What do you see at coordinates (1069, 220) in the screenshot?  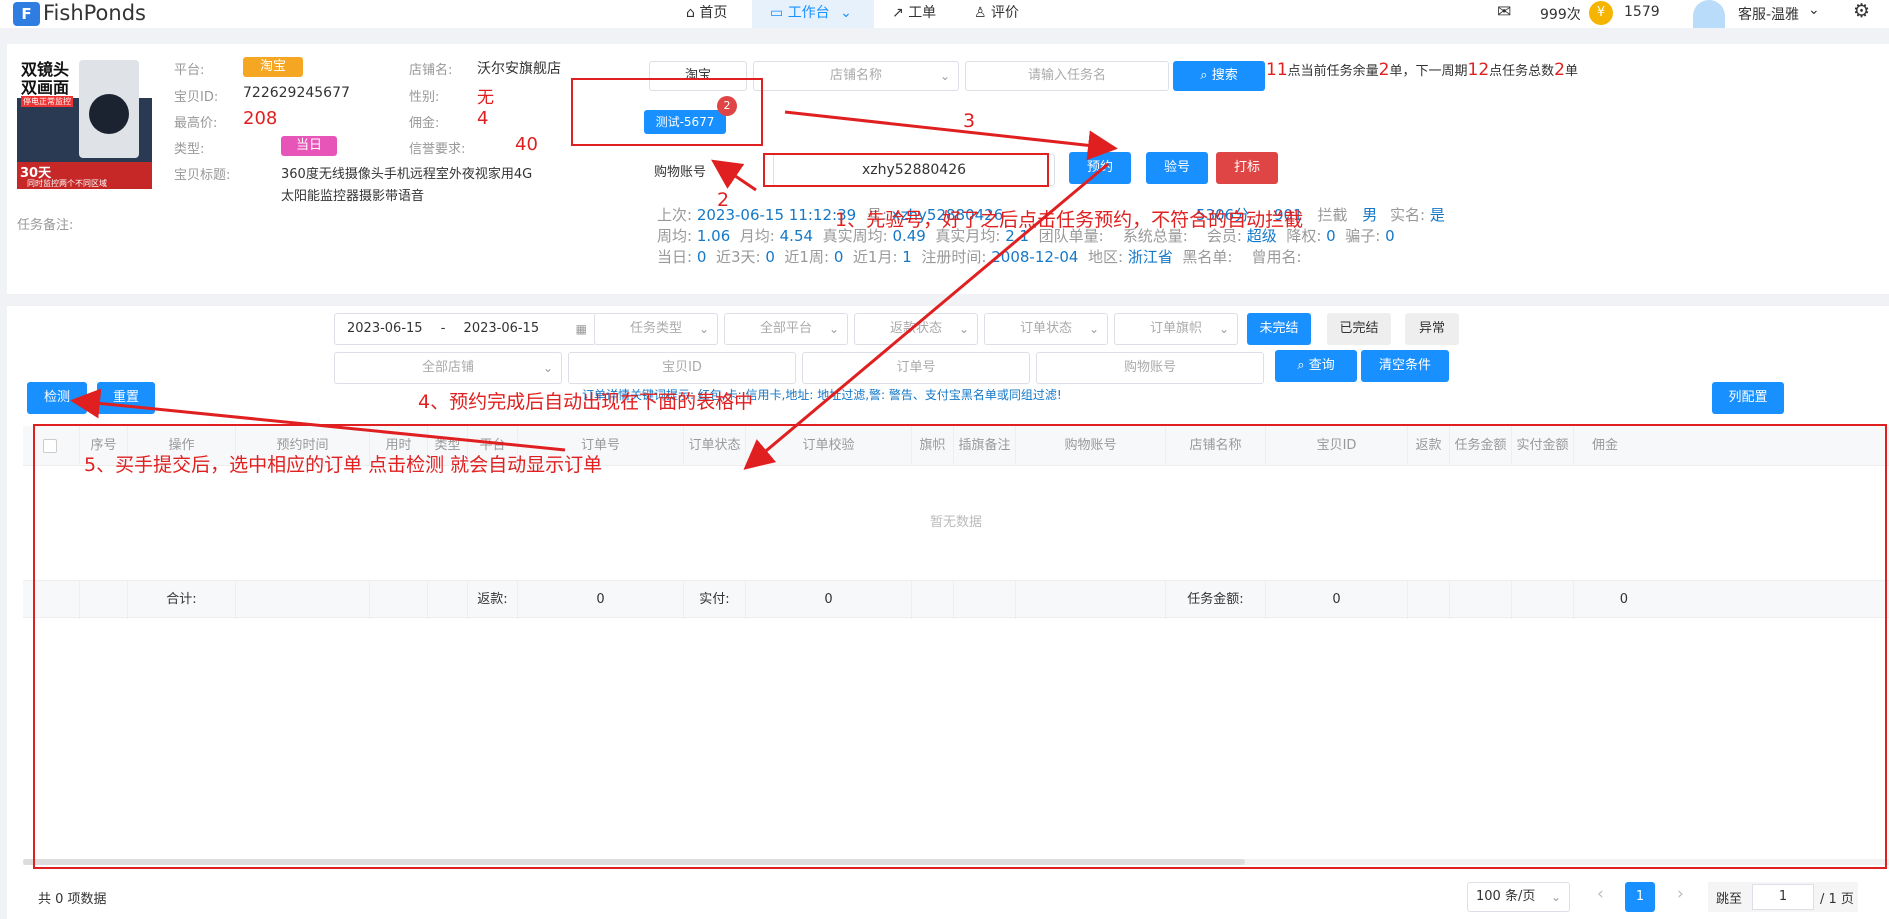 I see `annotation-step-1: 1、先验号，好了之后点击任务预约，不符合的自动拦截` at bounding box center [1069, 220].